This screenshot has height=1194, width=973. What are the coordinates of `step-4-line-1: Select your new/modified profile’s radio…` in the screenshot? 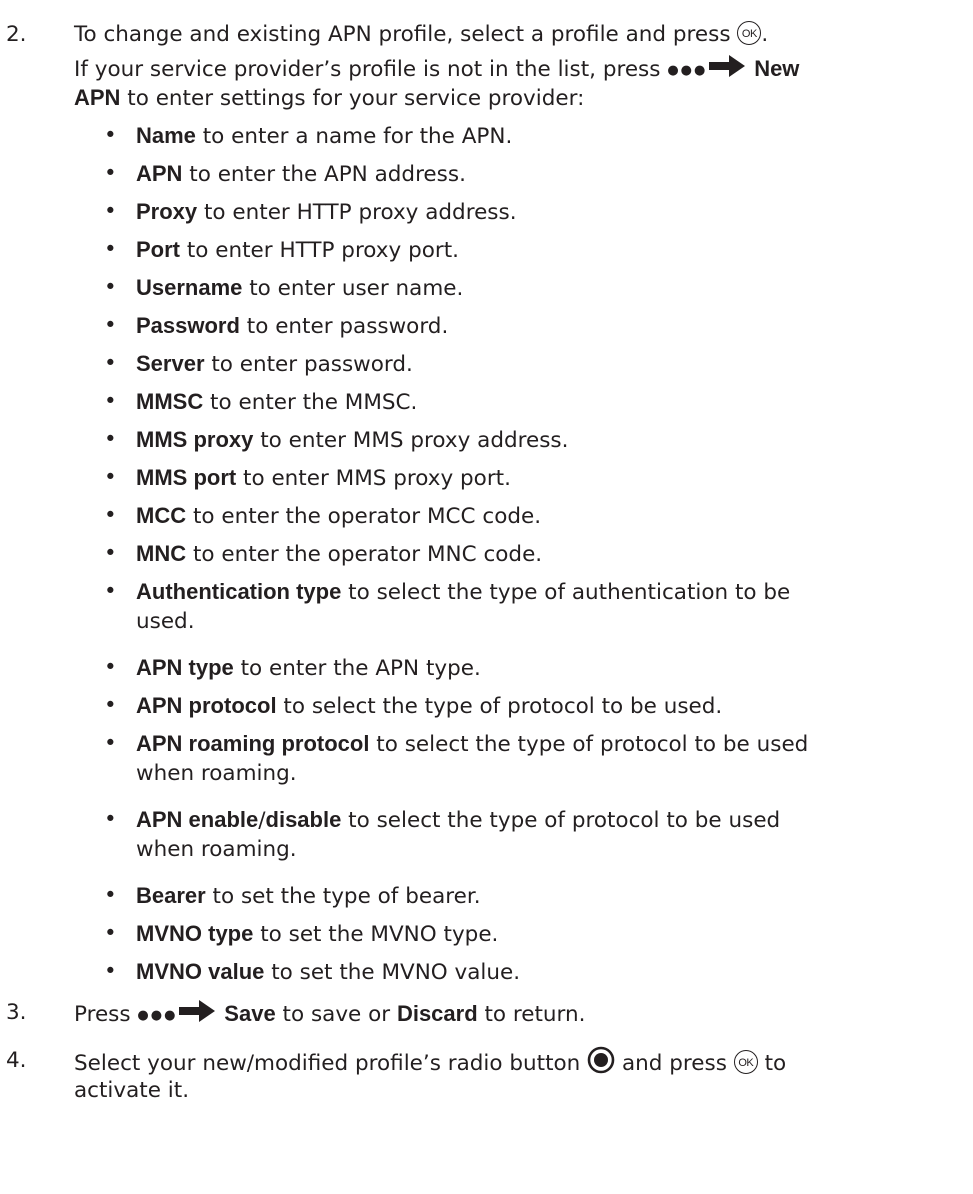 It's located at (522, 1061).